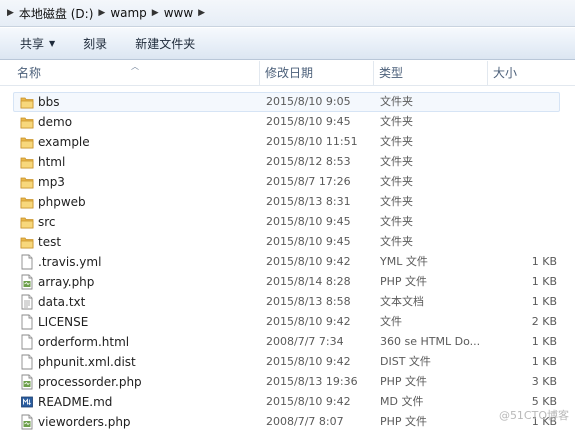 Image resolution: width=575 pixels, height=437 pixels. I want to click on file-name: vieworders.php, so click(84, 422).